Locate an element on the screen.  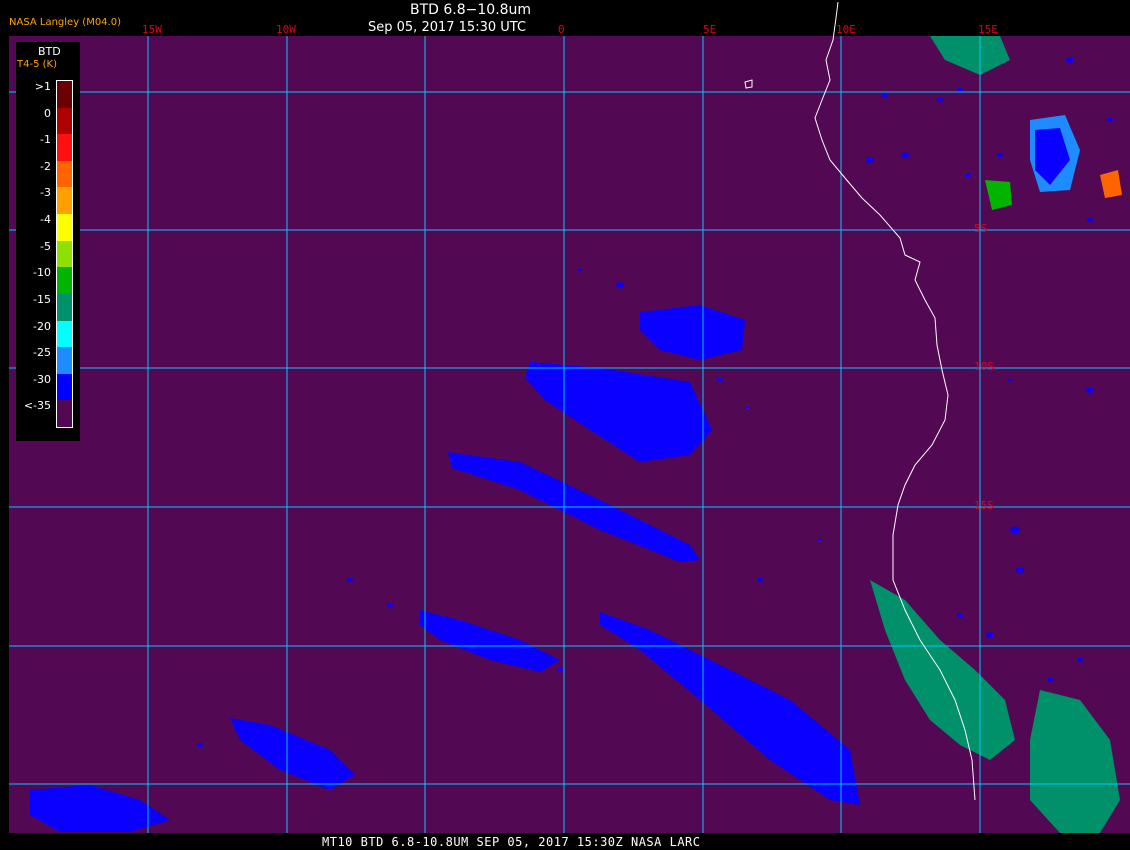
legend-colorbar is located at coordinates (64, 254).